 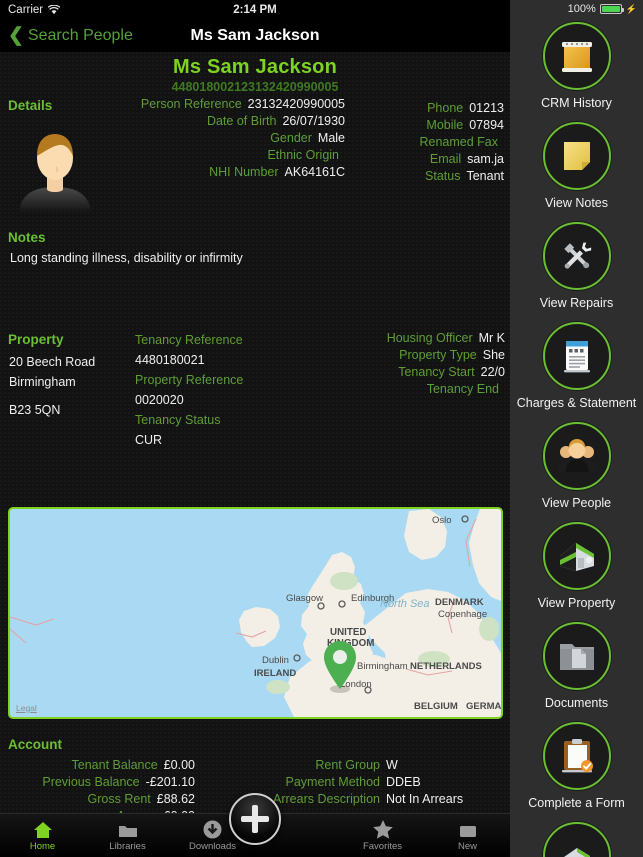 I want to click on notepad-icon, so click(x=576, y=56).